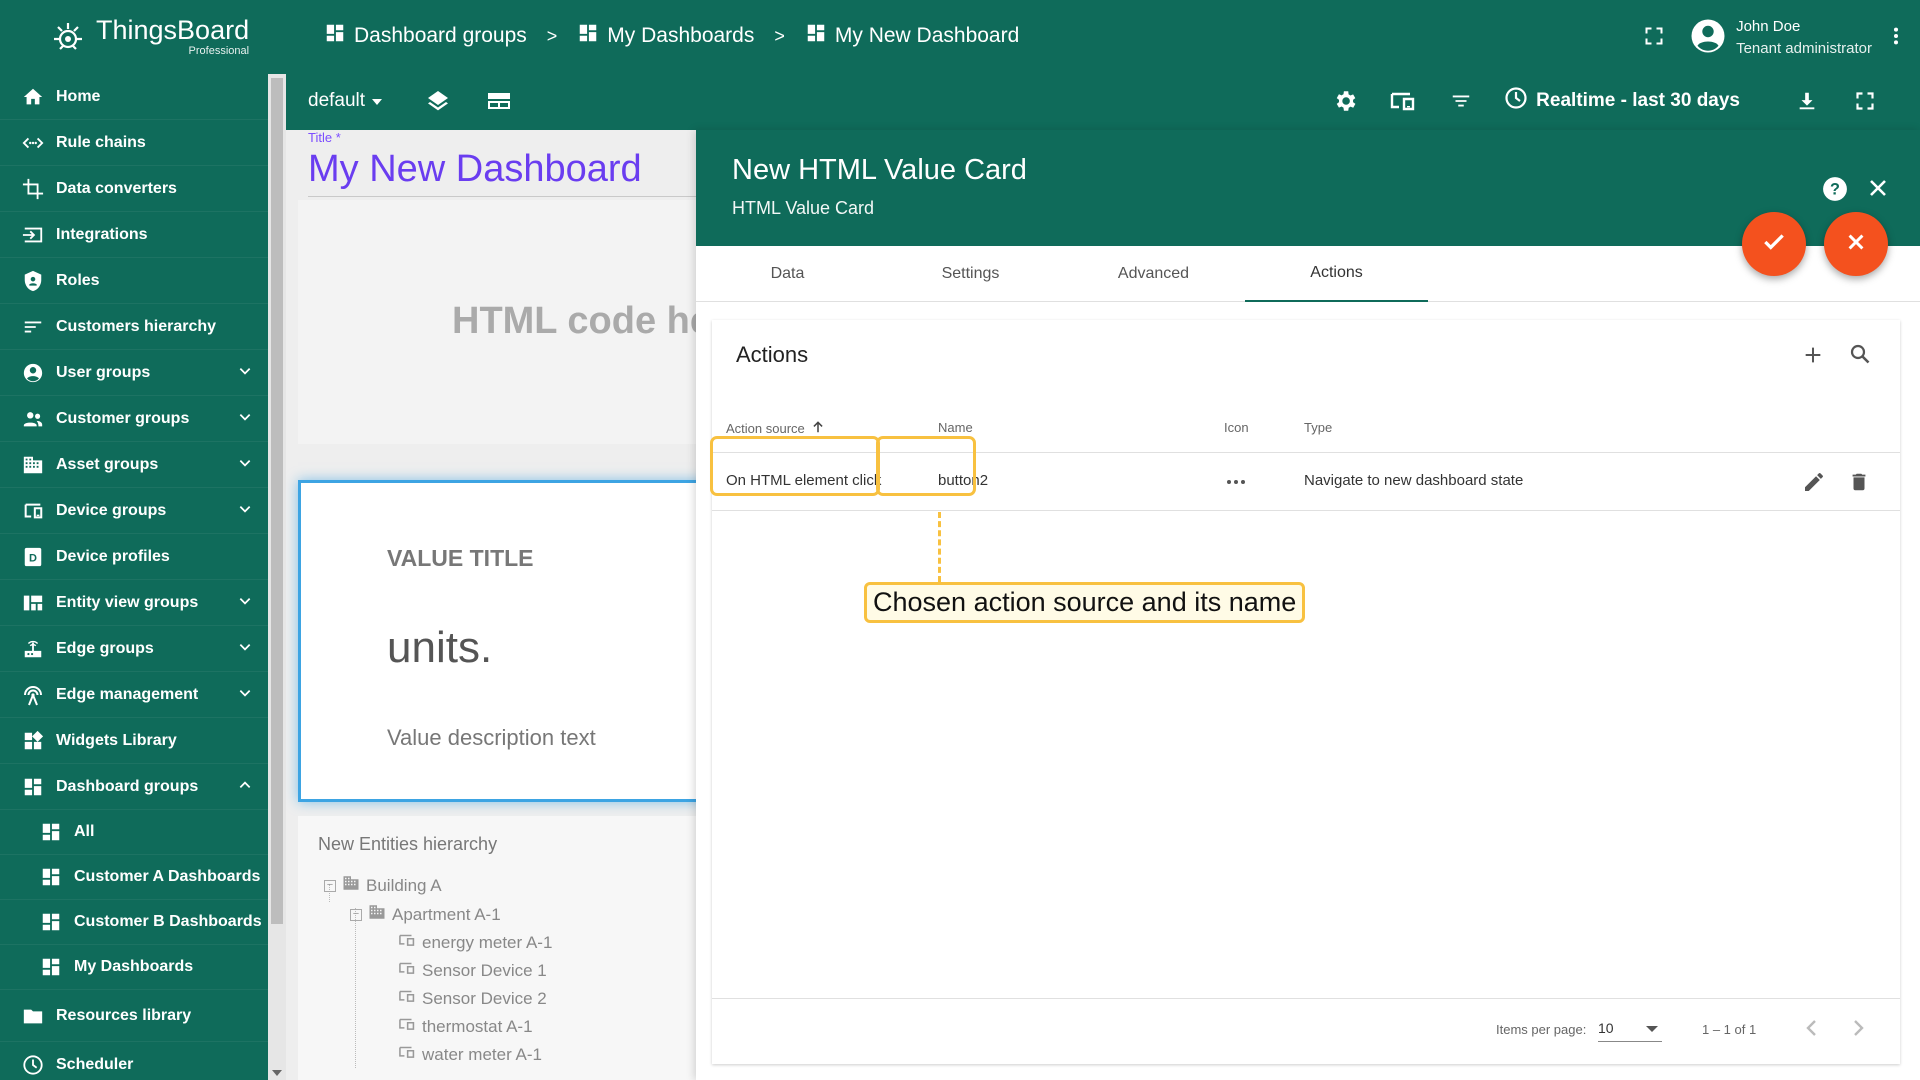 The image size is (1920, 1080). Describe the element at coordinates (134, 603) in the screenshot. I see `sidebar-item-entity-view-groups: Entity view groups` at that location.